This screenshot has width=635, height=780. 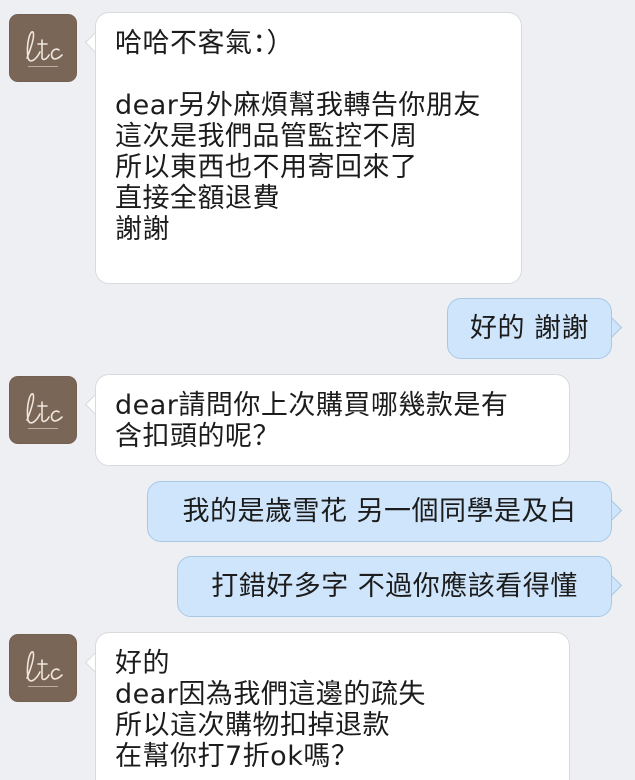 What do you see at coordinates (332, 706) in the screenshot?
I see `message-bubble-incoming: 好的 dear因為我們這邊的疏失 所以這次購物扣掉退款 在幫你打7折ok嗎？` at bounding box center [332, 706].